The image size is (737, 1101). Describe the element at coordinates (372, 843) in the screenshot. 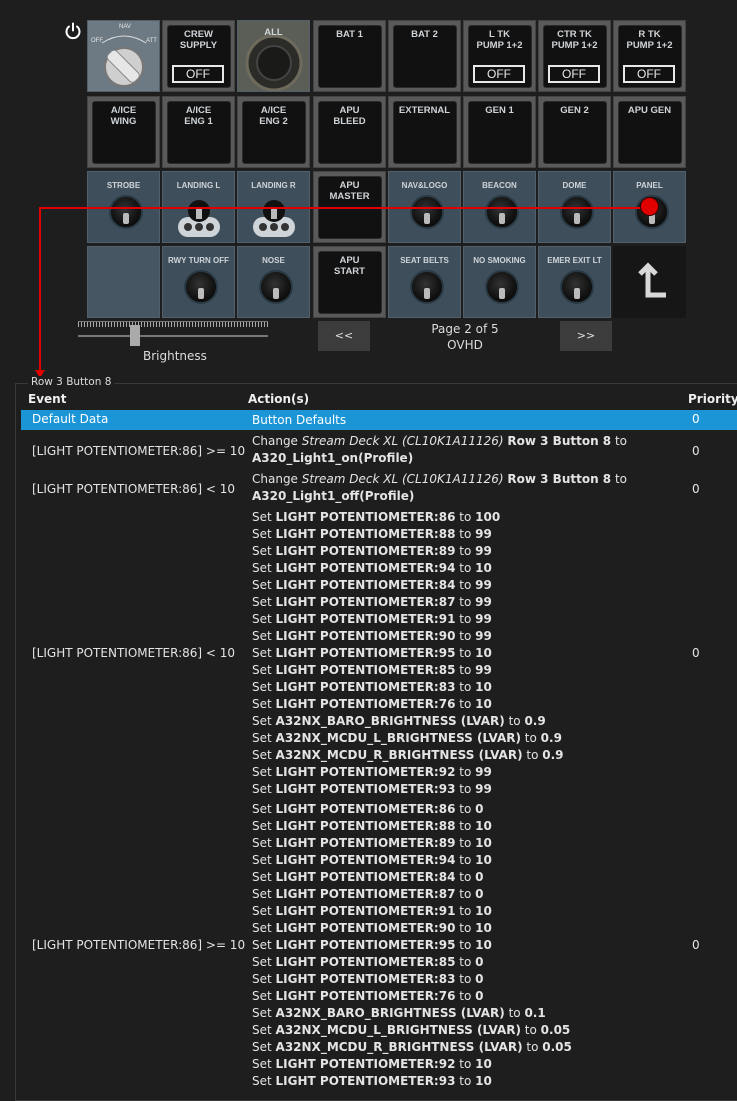

I see `action-line: Set LIGHT POTENTIOMETER:89 to 10` at that location.